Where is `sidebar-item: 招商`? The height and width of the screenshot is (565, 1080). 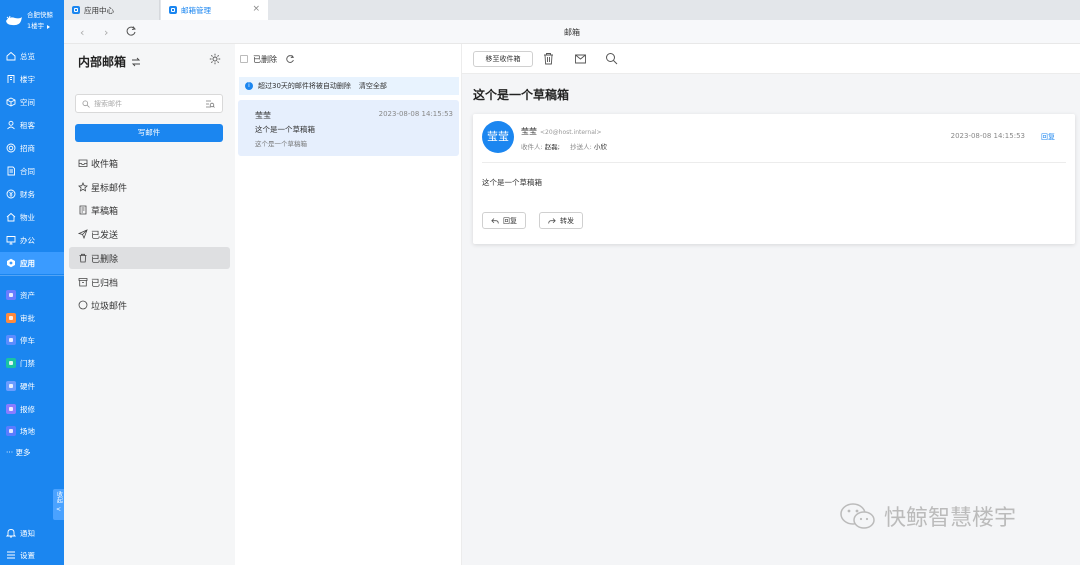 sidebar-item: 招商 is located at coordinates (32, 148).